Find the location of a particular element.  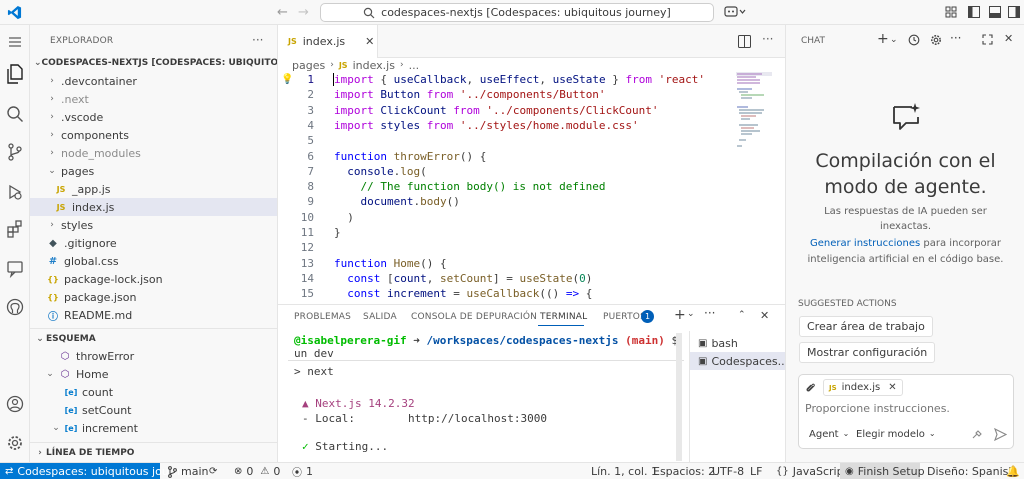

tab-debug-console: CONSOLA DE DEPURACIÓN is located at coordinates (474, 317).